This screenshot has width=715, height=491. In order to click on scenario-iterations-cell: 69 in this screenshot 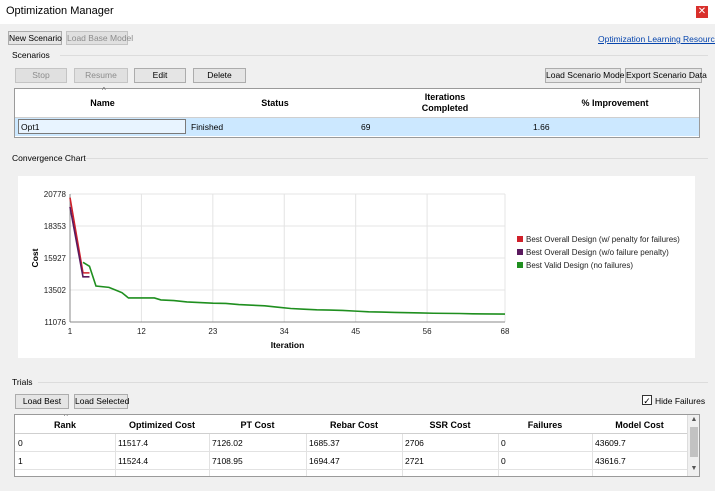, I will do `click(366, 127)`.